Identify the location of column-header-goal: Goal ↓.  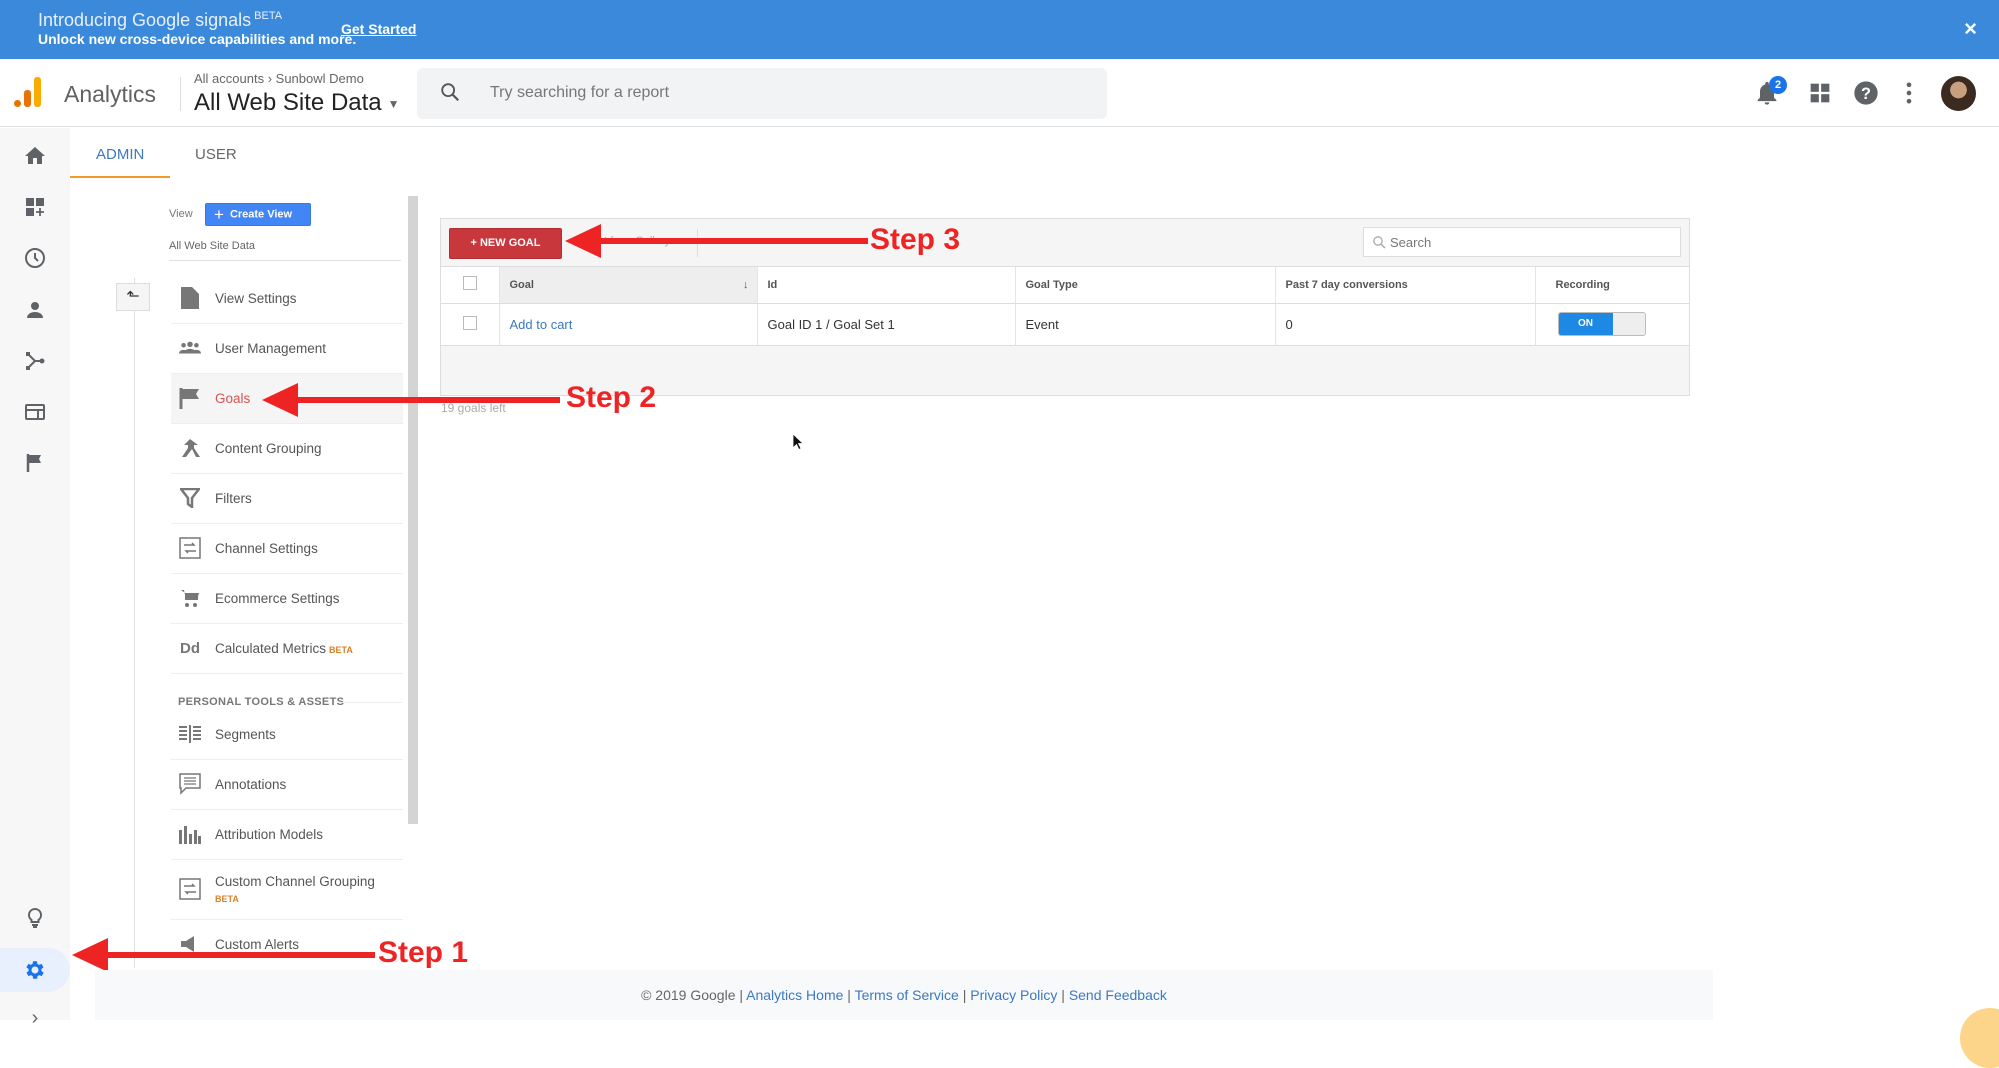
(628, 285).